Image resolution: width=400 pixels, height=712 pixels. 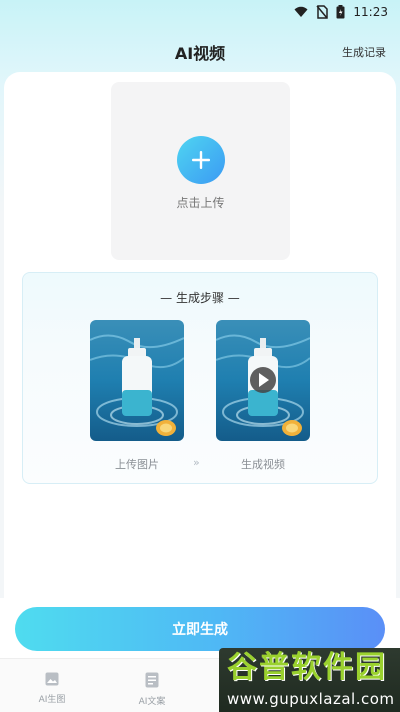 I want to click on watermark-logo: 谷普软件园 www.gupuxlazal.com, so click(x=309, y=680).